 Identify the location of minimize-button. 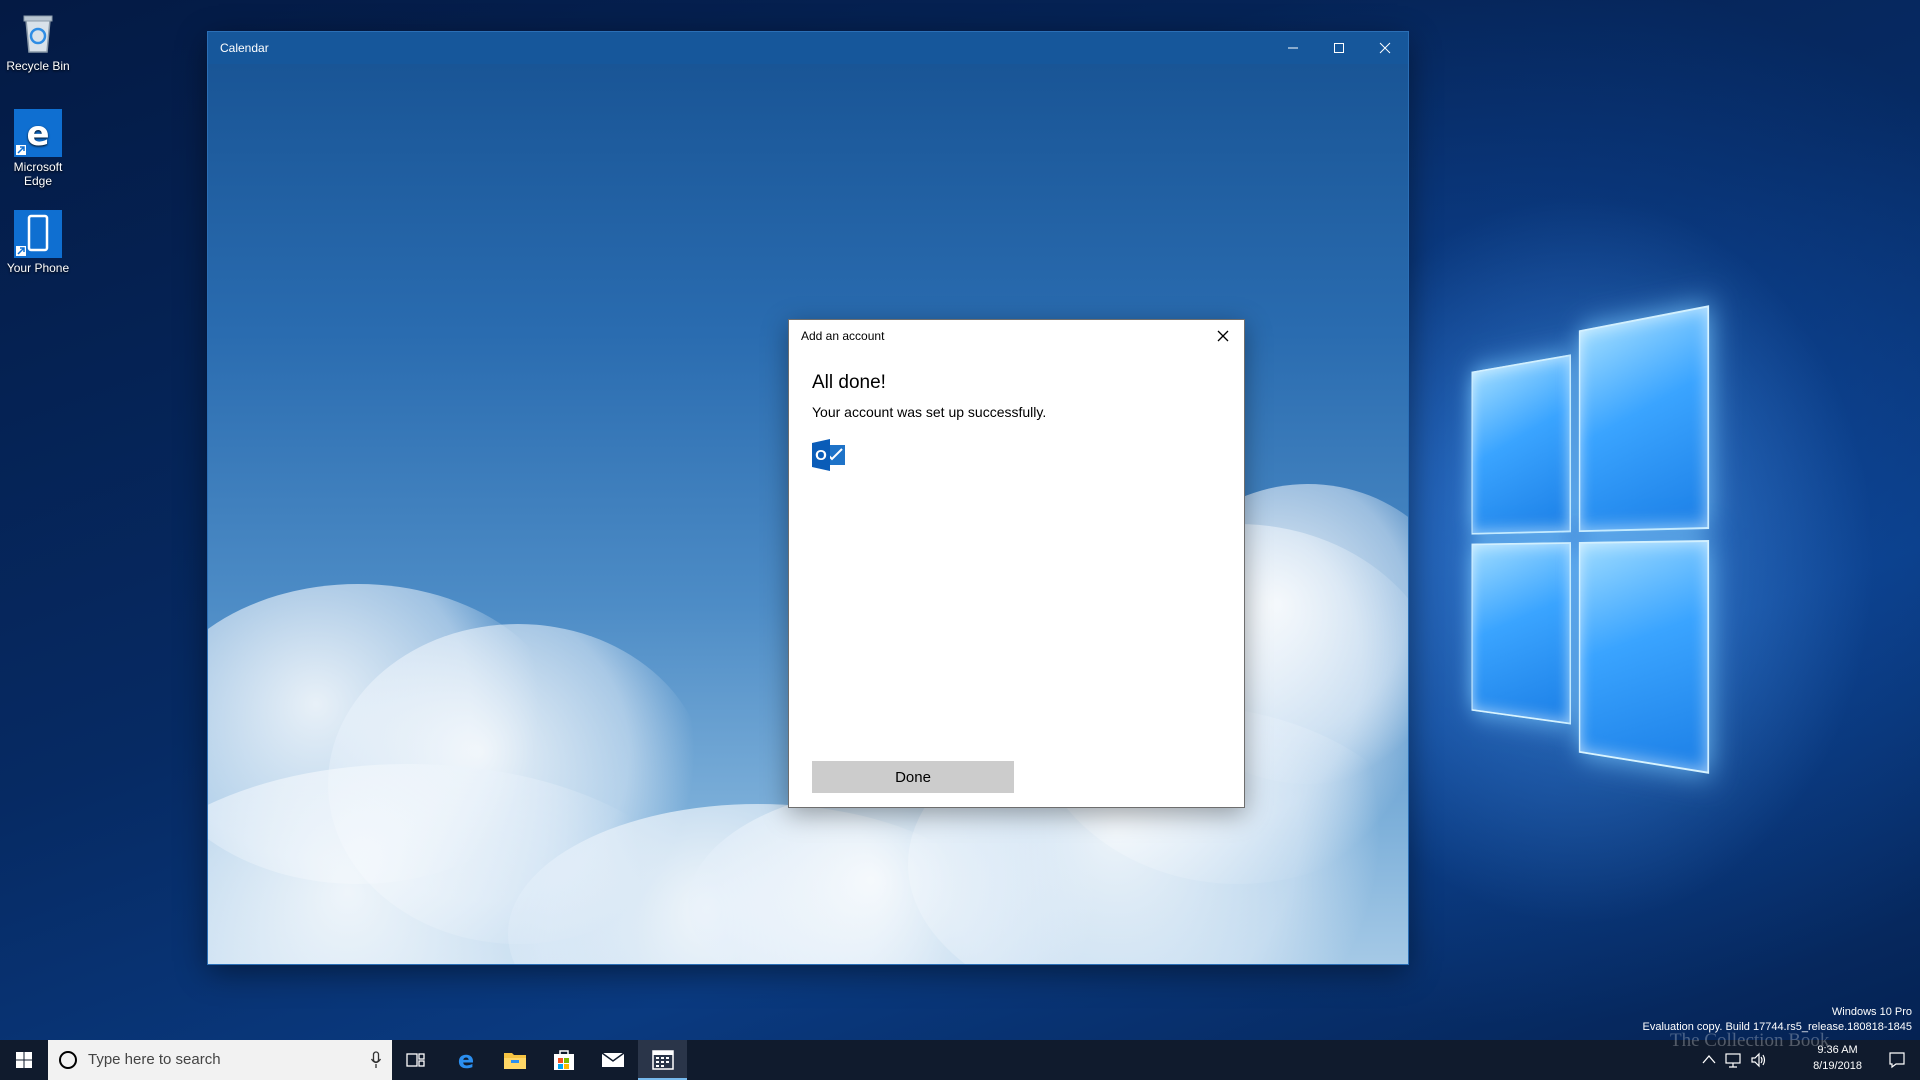
(1293, 48).